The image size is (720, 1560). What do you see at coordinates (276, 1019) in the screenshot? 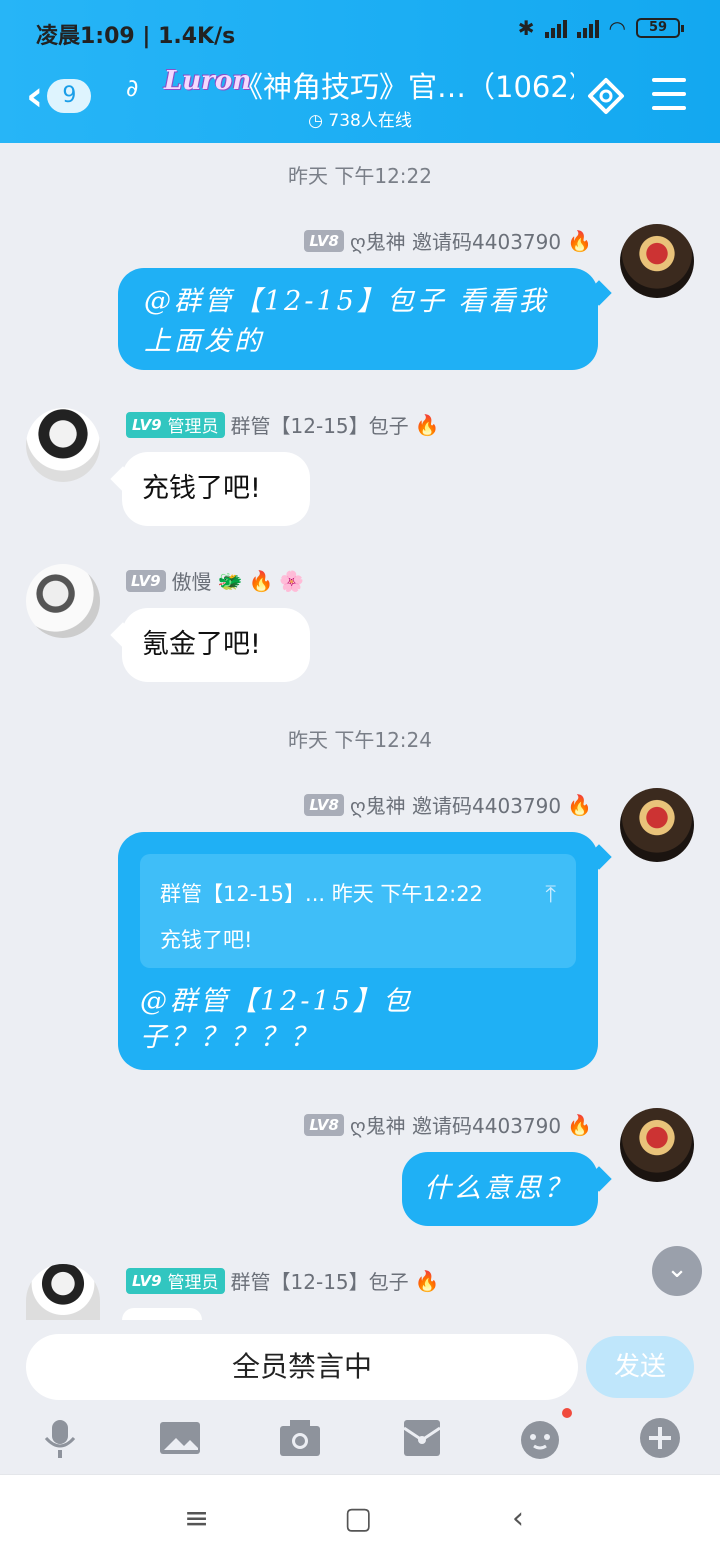
I see `message-text: @群管【12-15】包子？？？？？` at bounding box center [276, 1019].